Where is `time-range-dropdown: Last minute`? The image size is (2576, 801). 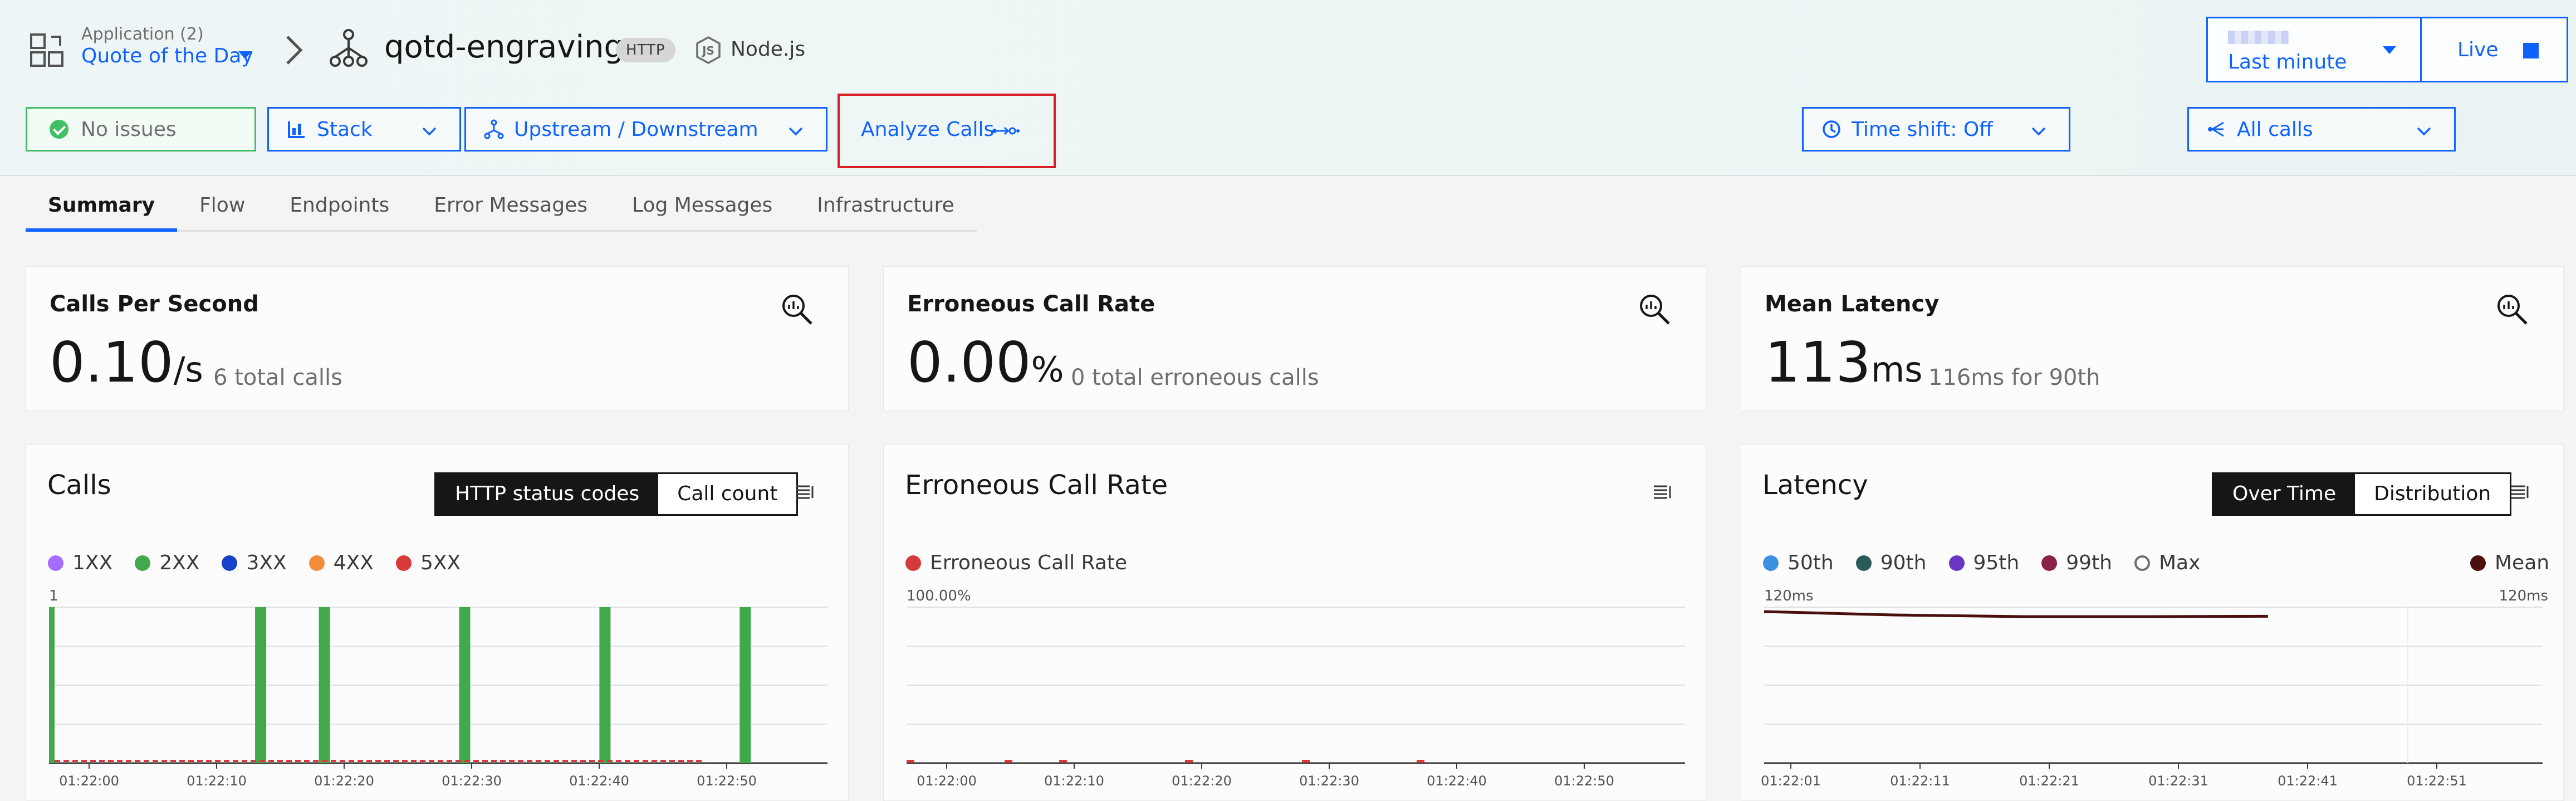 time-range-dropdown: Last minute is located at coordinates (2315, 49).